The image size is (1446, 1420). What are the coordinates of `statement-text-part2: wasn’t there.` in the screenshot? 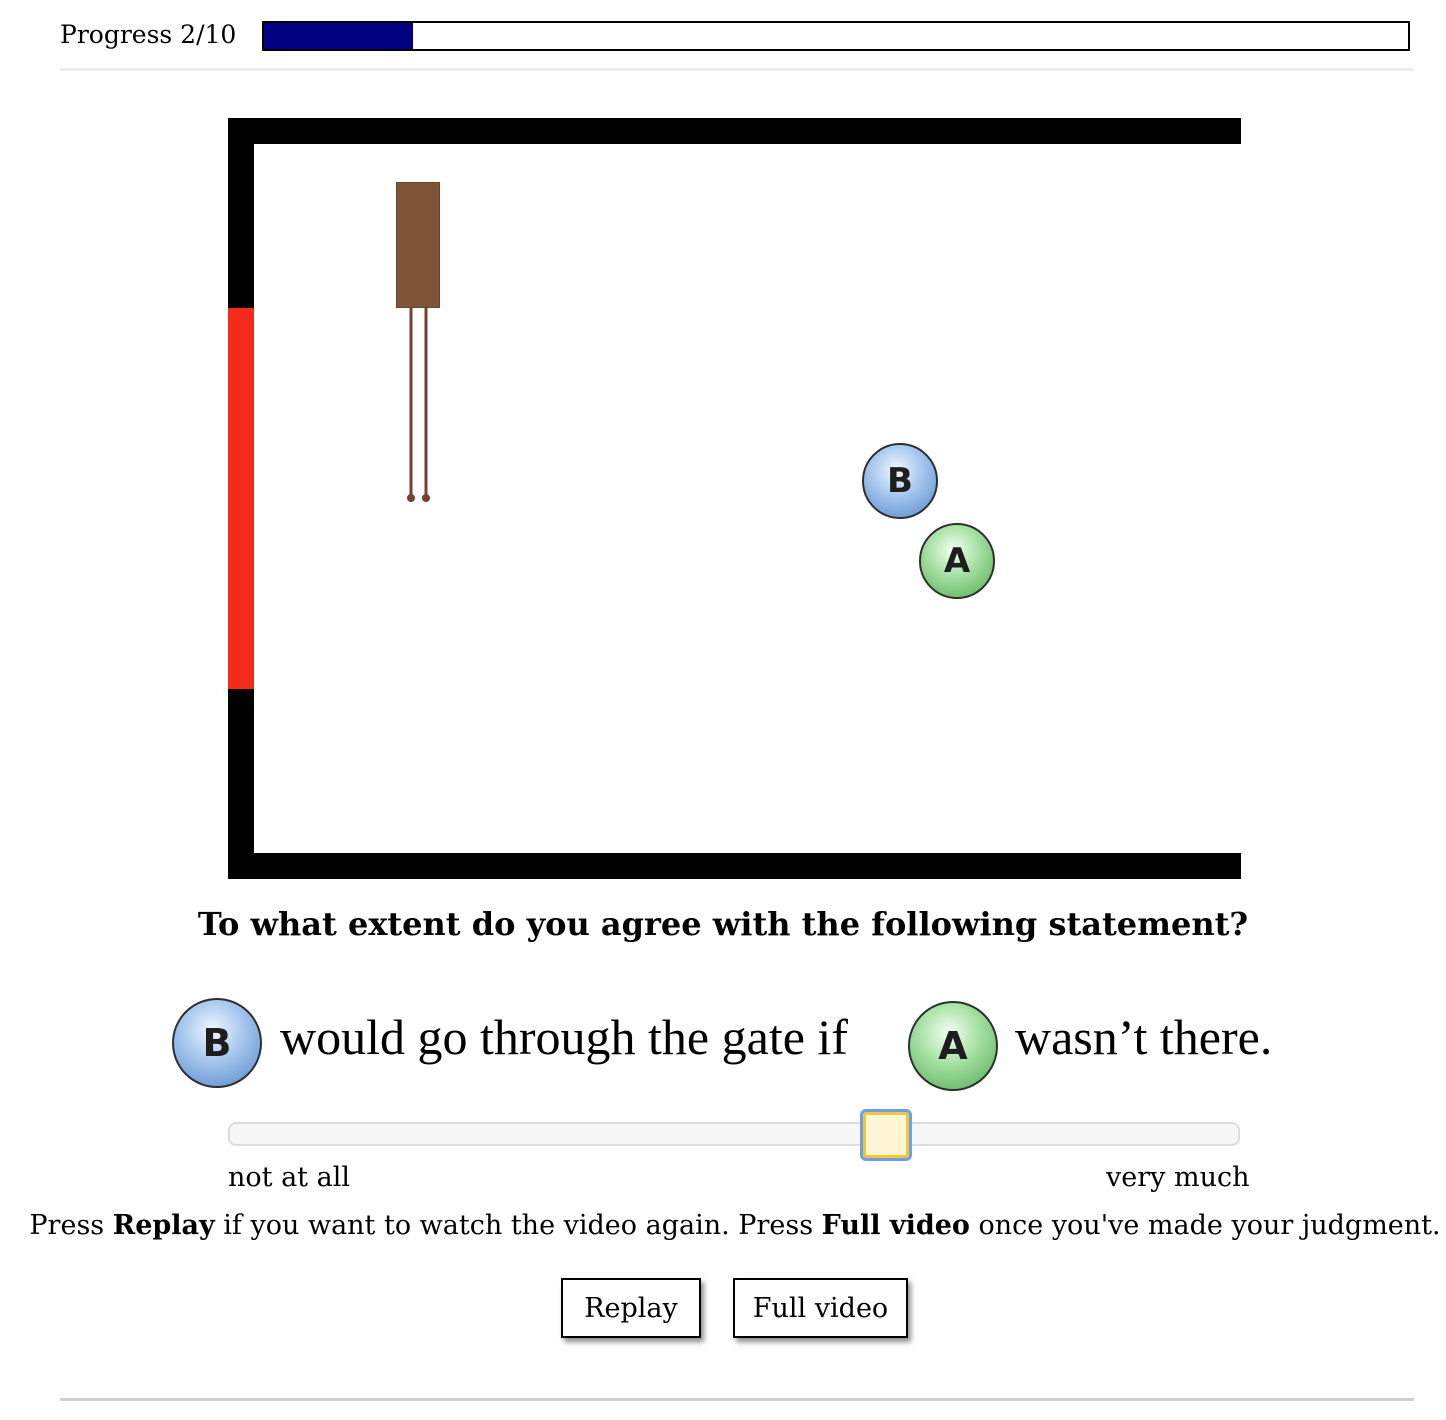 It's located at (1144, 1037).